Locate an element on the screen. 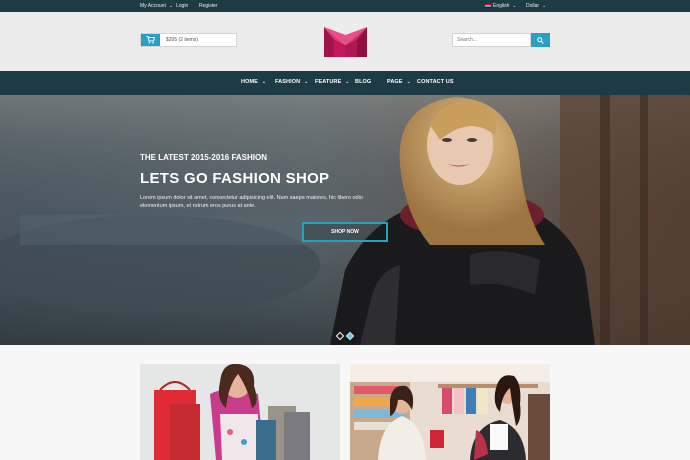 The height and width of the screenshot is (460, 690). nav-item-blog: BLOG is located at coordinates (363, 82).